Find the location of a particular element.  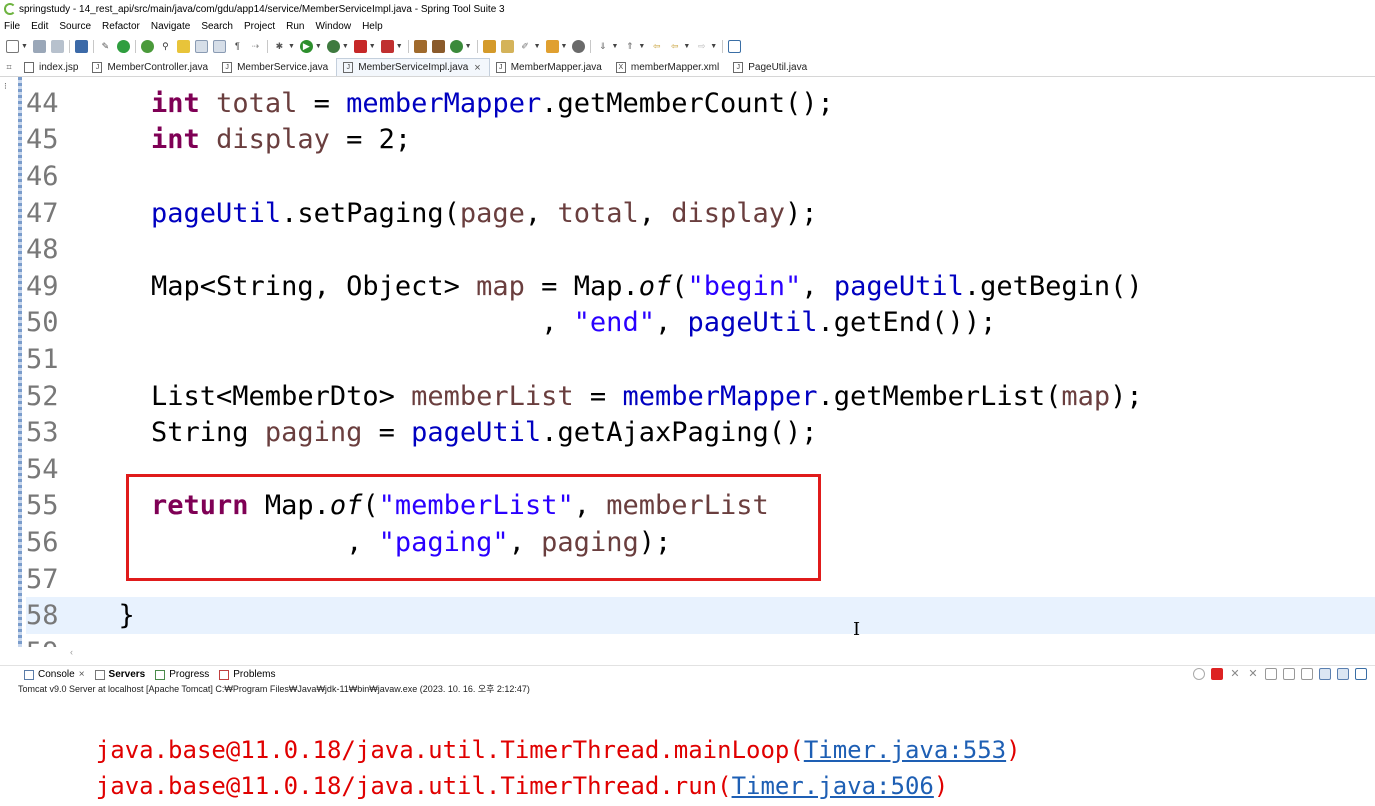

external-tools-dropdown-icon: ▼ is located at coordinates (399, 46).